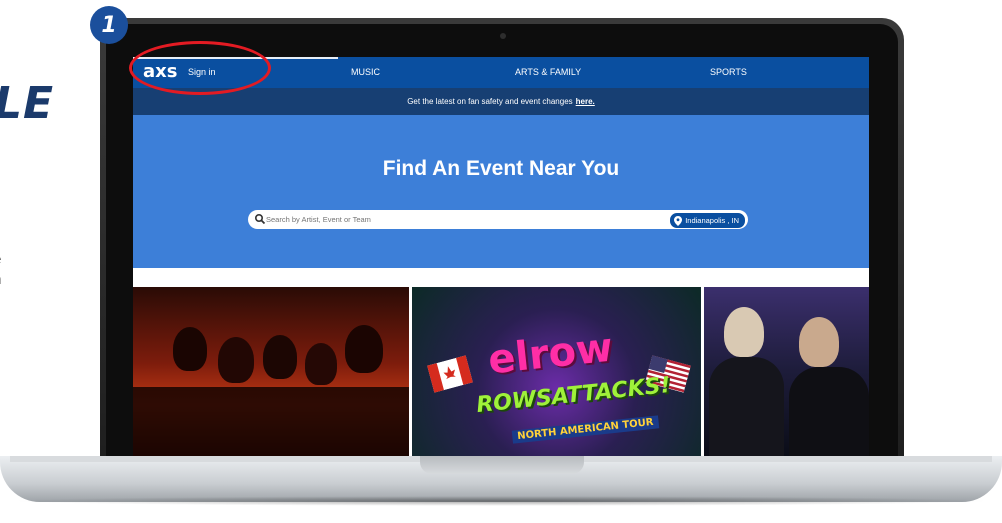 This screenshot has width=1002, height=523. Describe the element at coordinates (27, 103) in the screenshot. I see `side-title-fragment: LE` at that location.